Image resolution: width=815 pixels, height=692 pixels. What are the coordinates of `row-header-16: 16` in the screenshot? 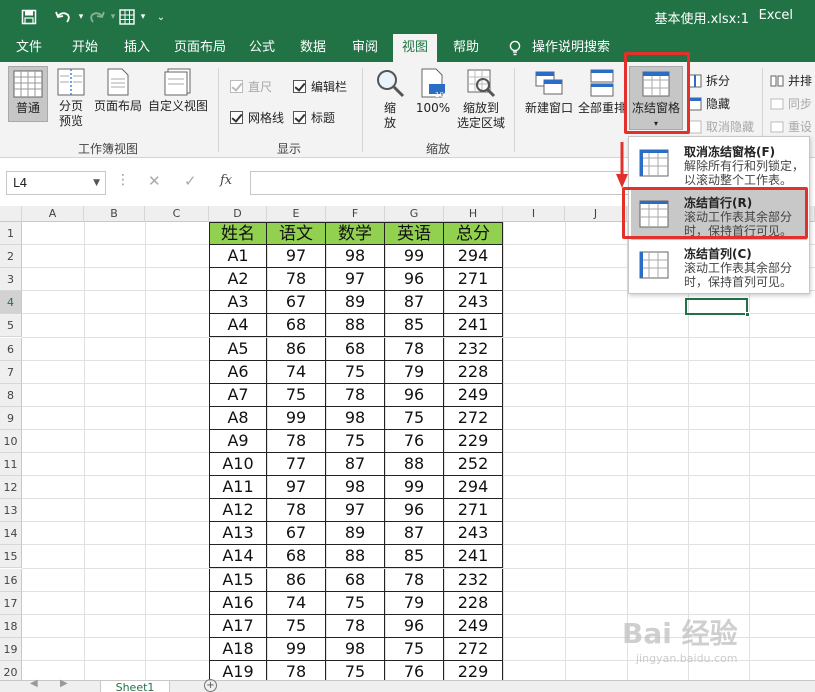 It's located at (11, 580).